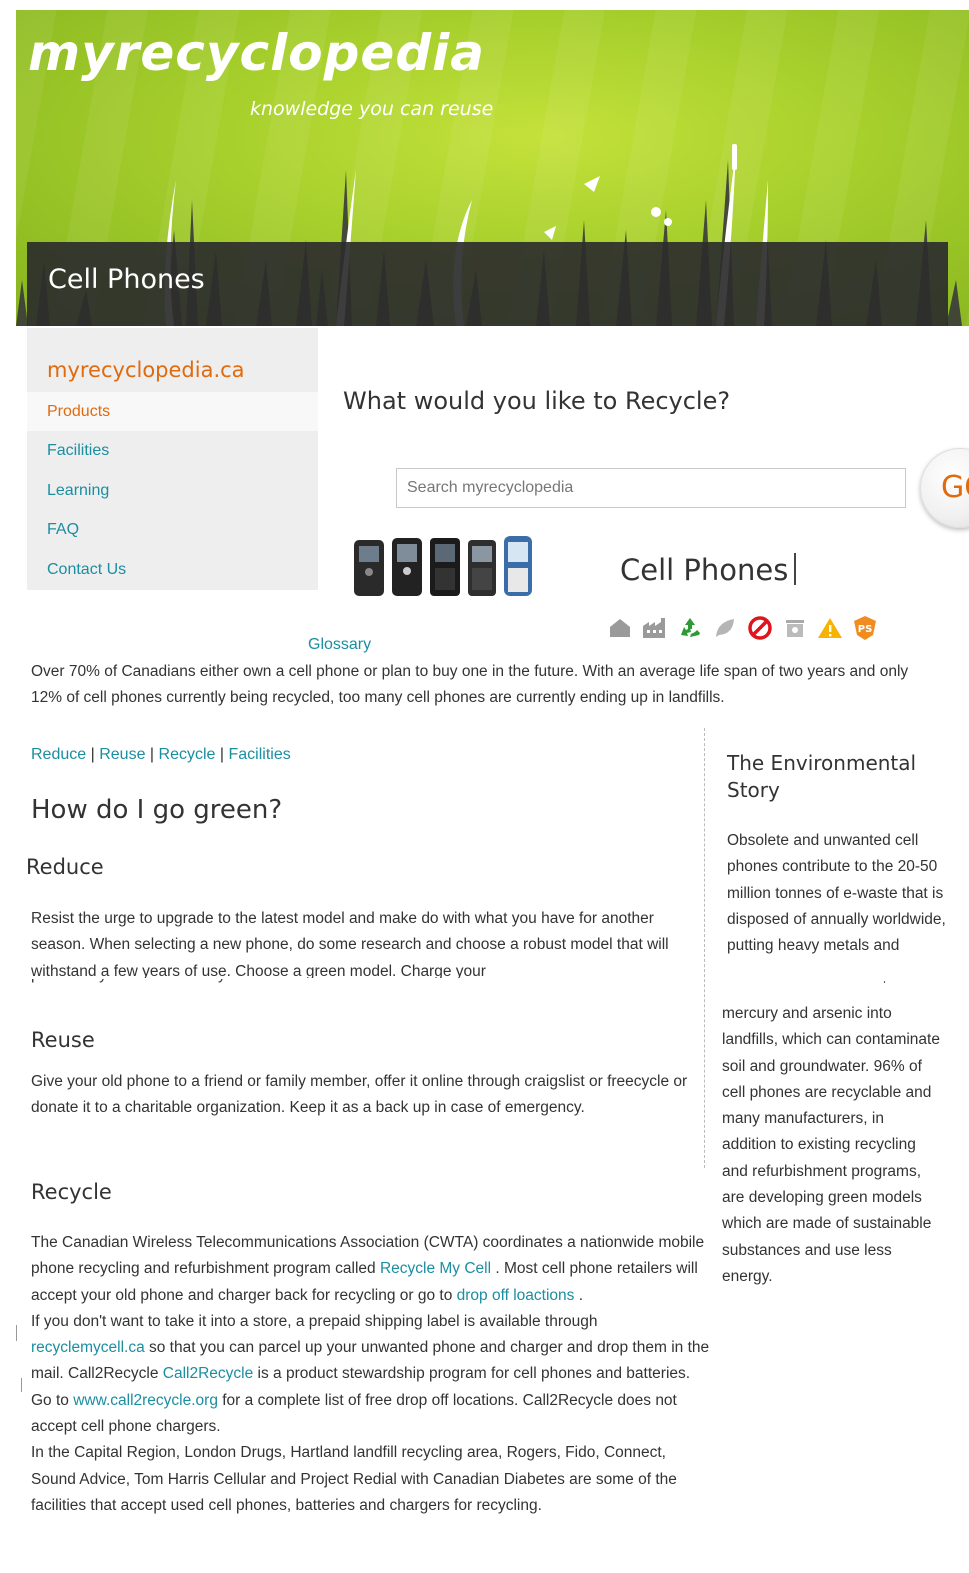 The width and height of the screenshot is (969, 1573). What do you see at coordinates (372, 109) in the screenshot?
I see `site-tagline: knowledge you can reuse` at bounding box center [372, 109].